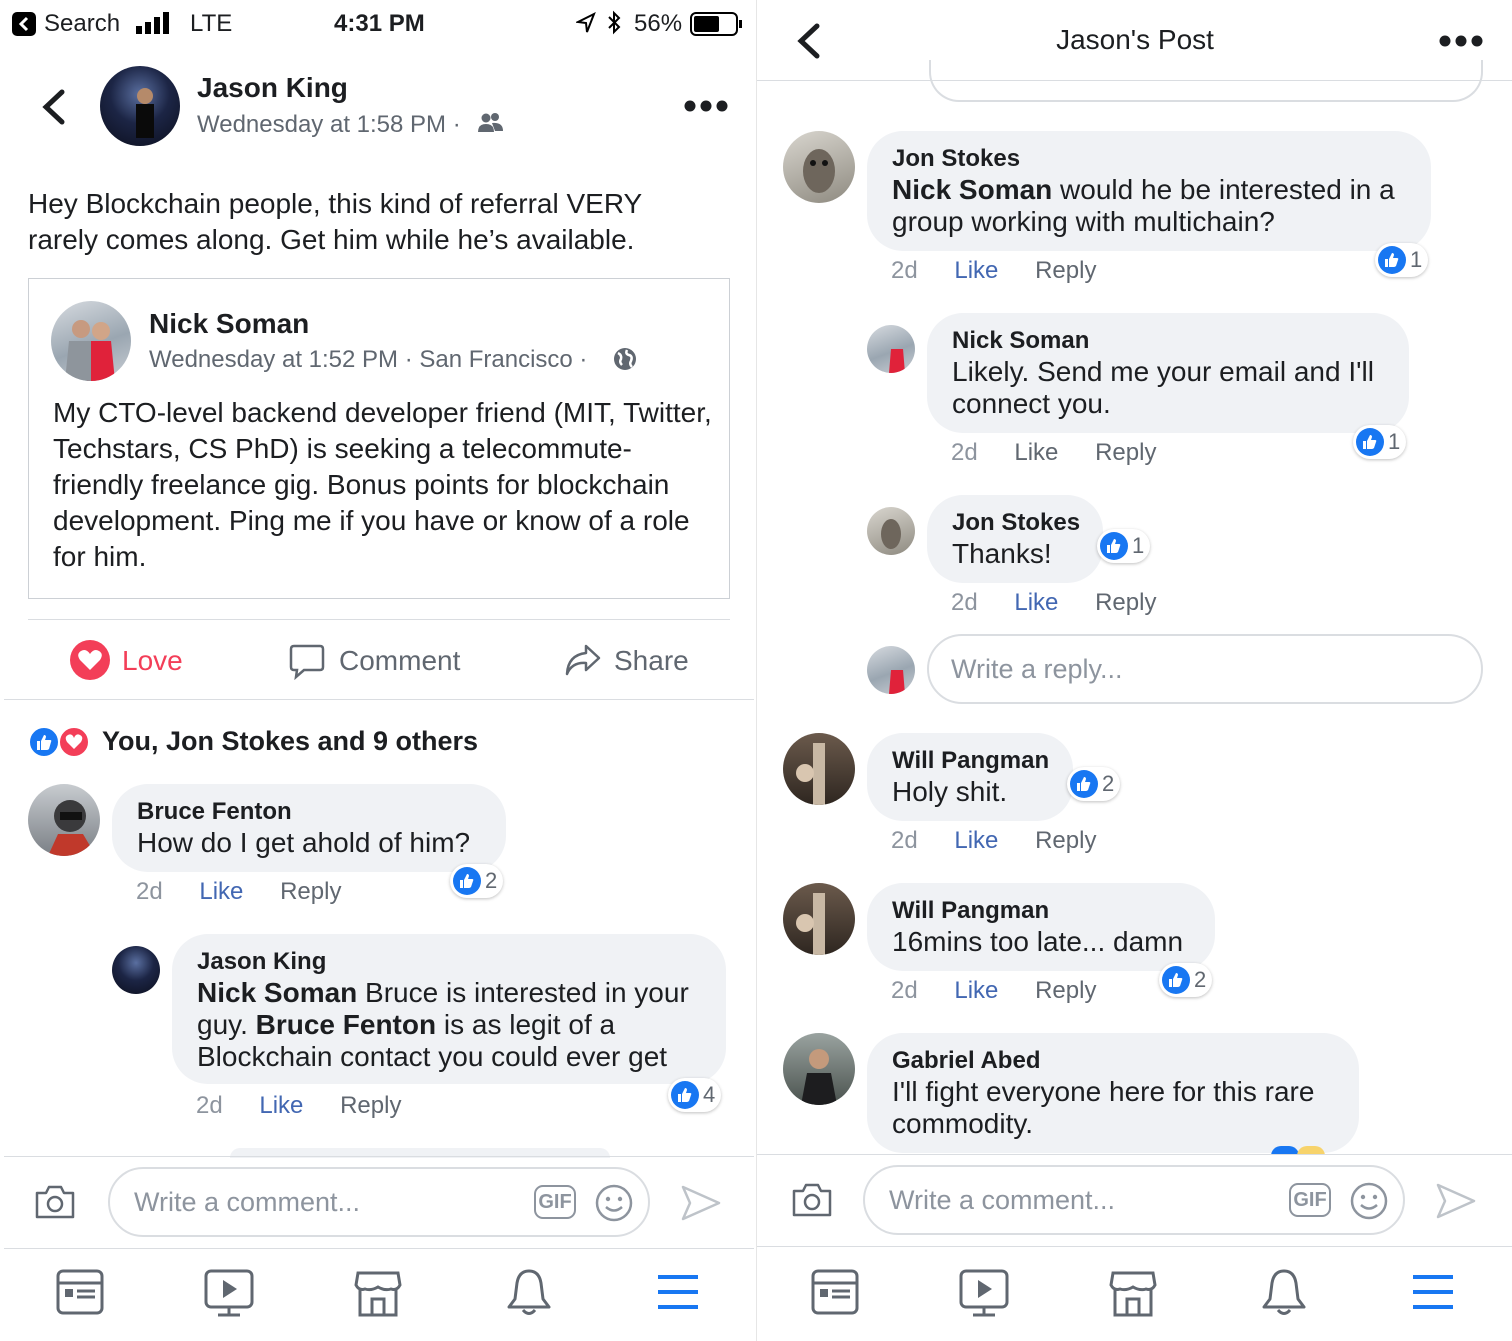 The height and width of the screenshot is (1341, 1512). Describe the element at coordinates (970, 777) in the screenshot. I see `comment-bubble: Will Pangman Holy shit.` at that location.